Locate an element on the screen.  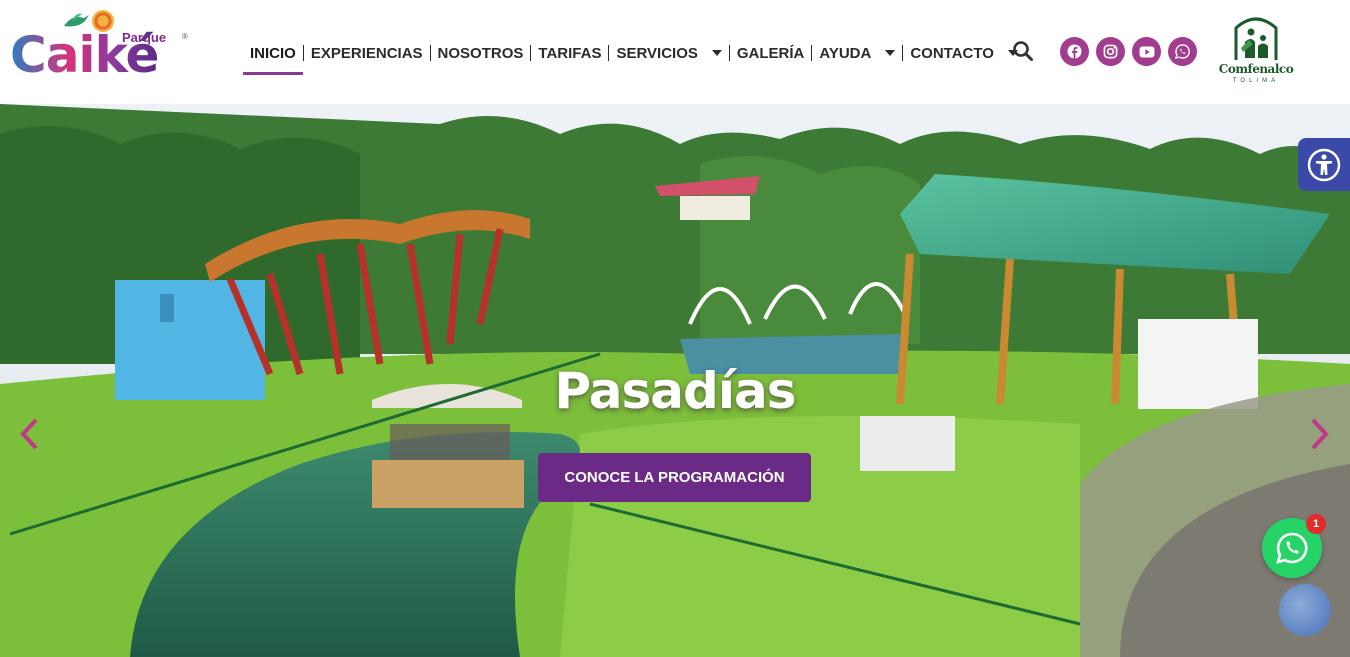
nav-item-experiencias: EXPERIENCIAS is located at coordinates (367, 53).